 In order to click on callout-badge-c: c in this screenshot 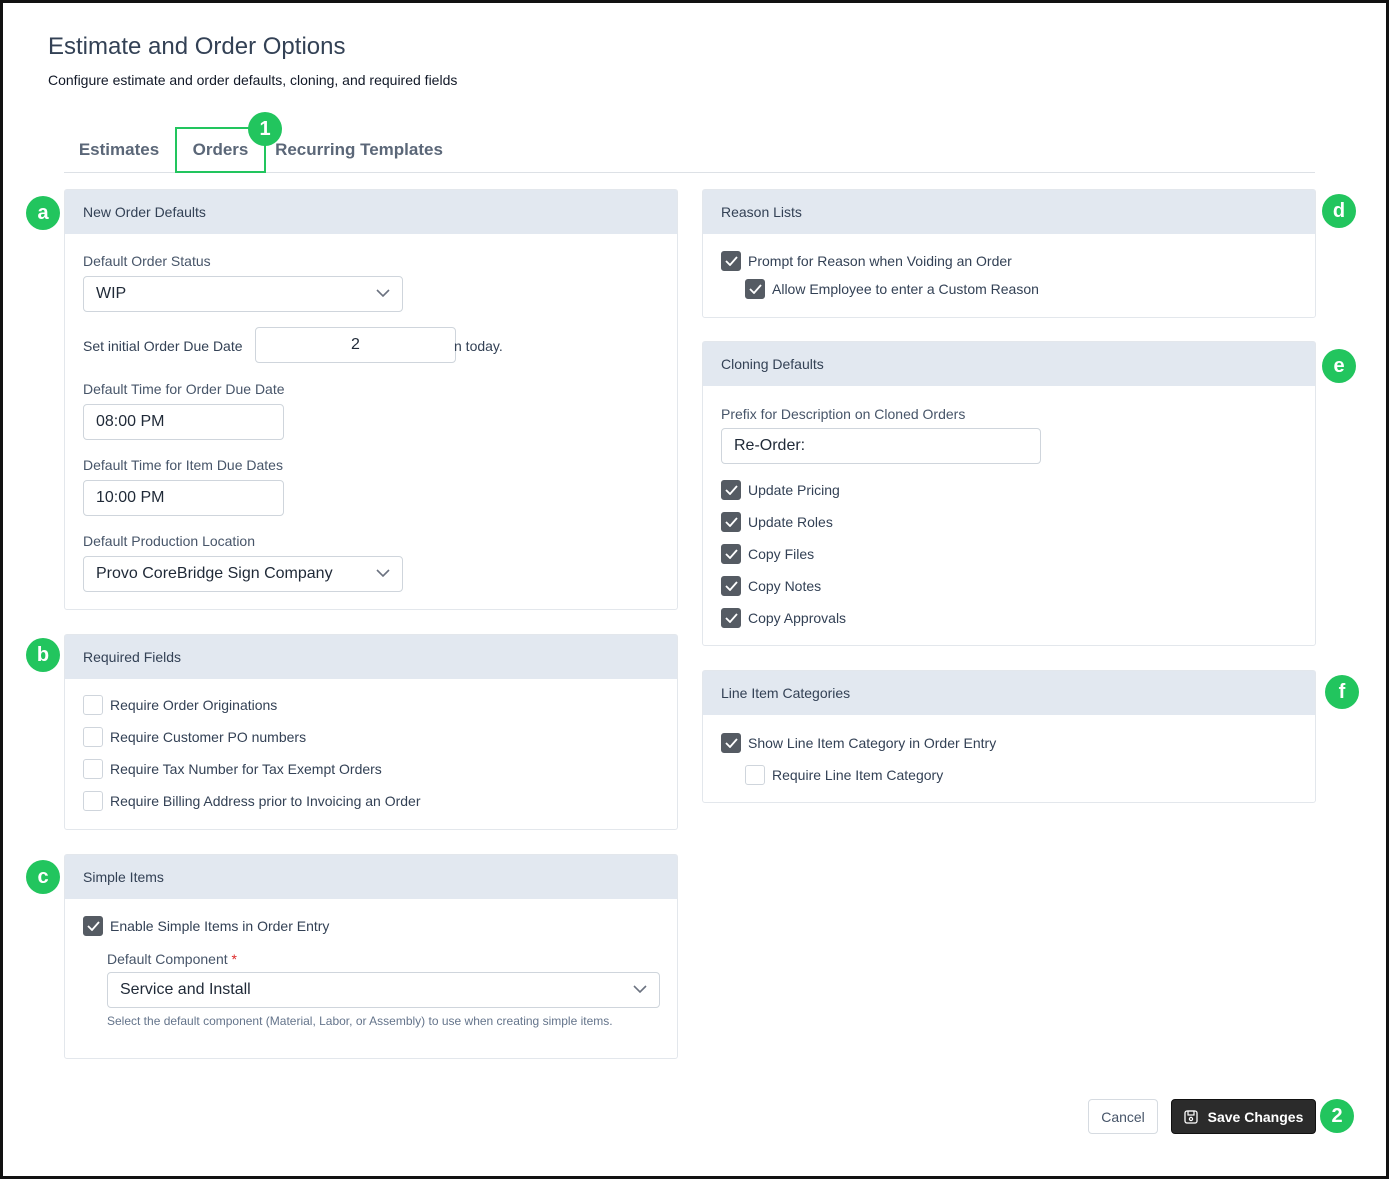, I will do `click(43, 877)`.